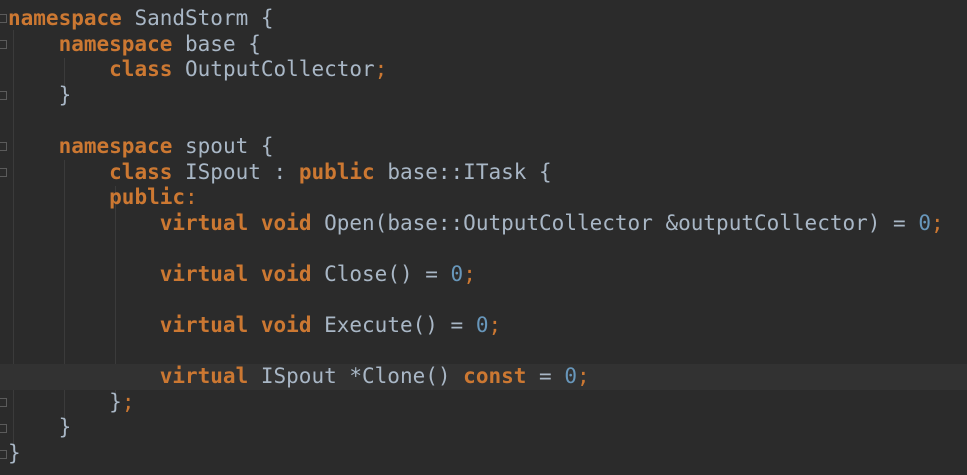  Describe the element at coordinates (197, 18) in the screenshot. I see `code-text: SandStorm {` at that location.